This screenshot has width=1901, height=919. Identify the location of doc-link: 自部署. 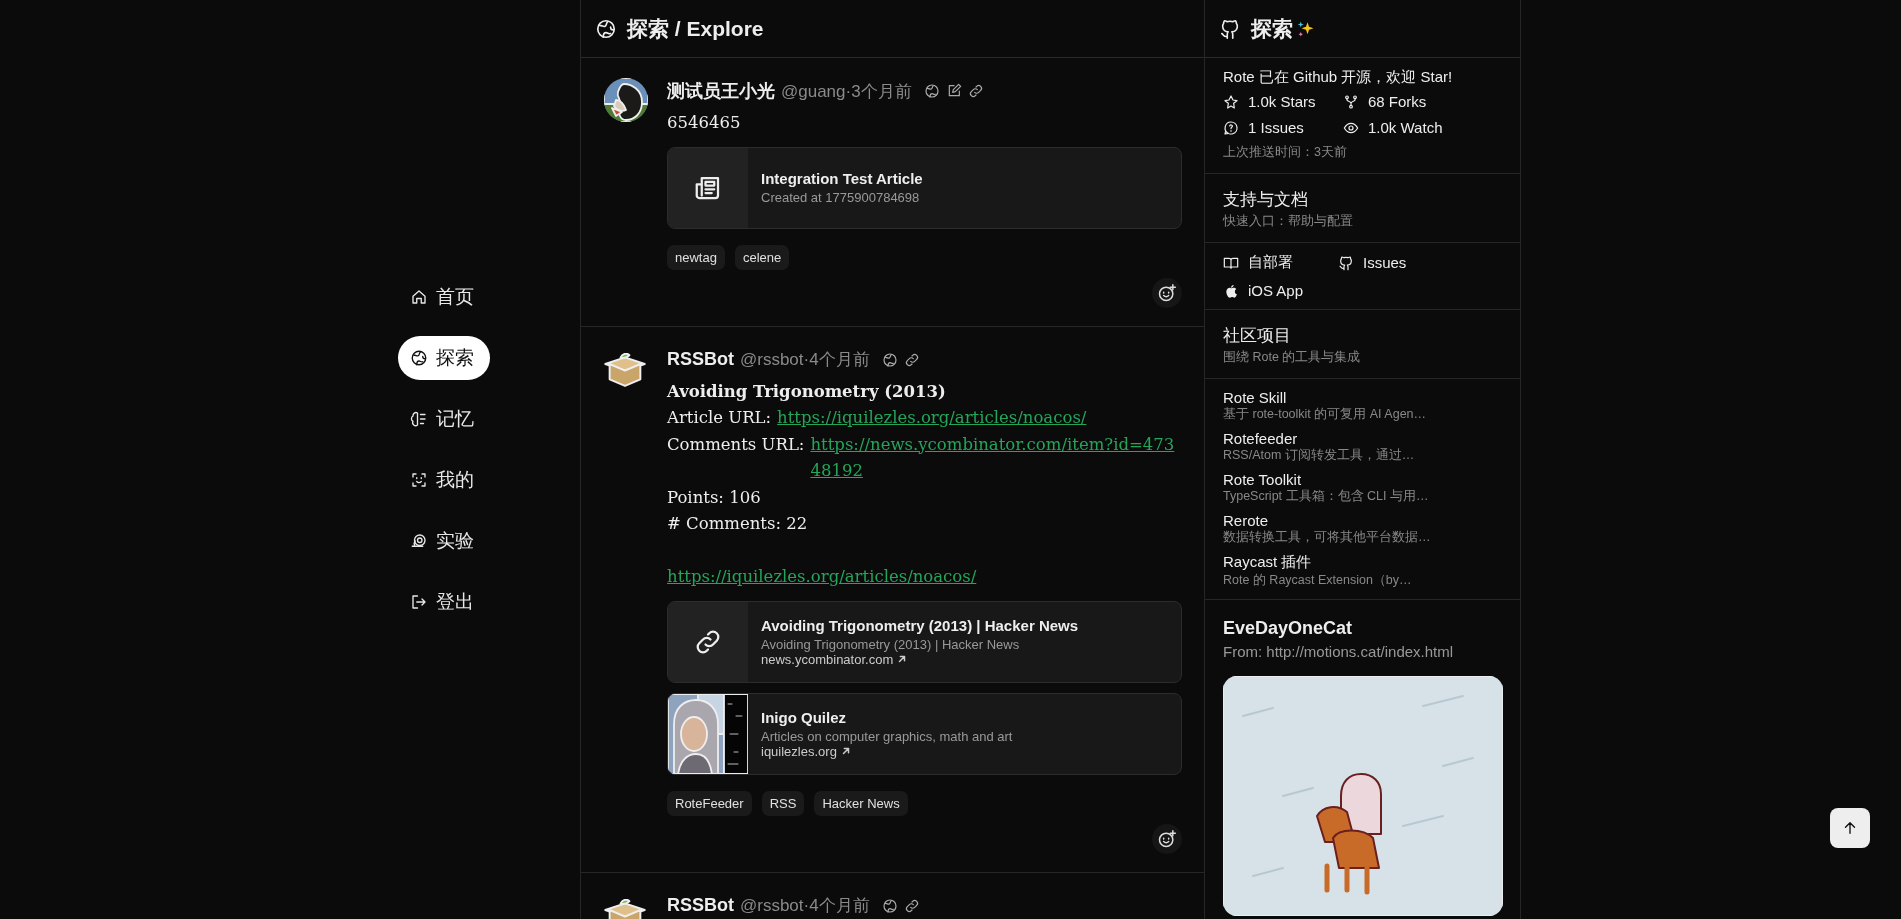
(1280, 262).